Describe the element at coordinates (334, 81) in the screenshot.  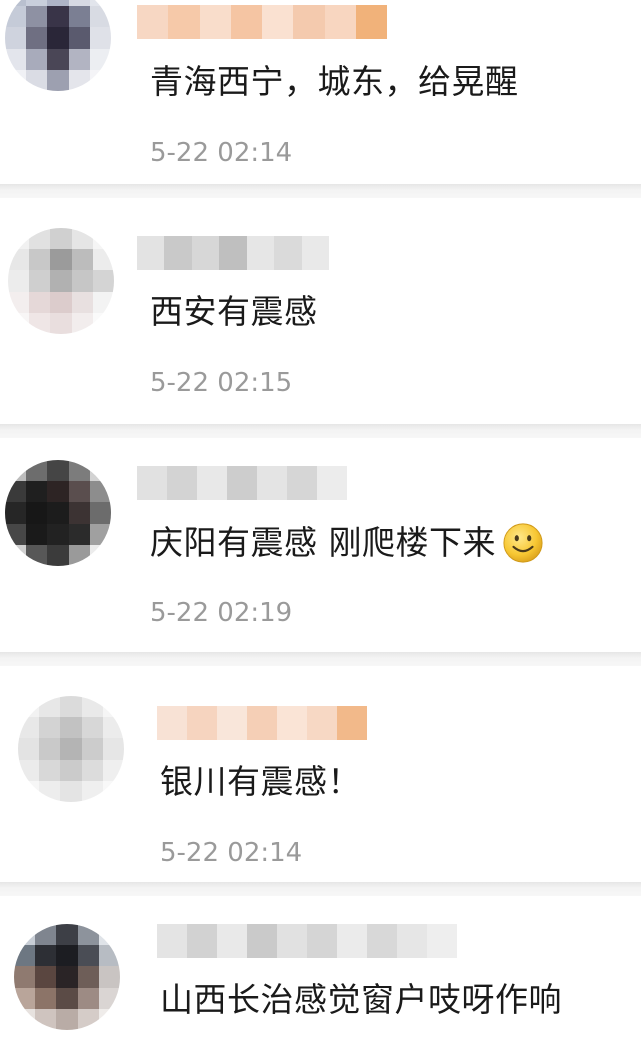
I see `comment-text: 青海西宁，城东，给晃醒` at that location.